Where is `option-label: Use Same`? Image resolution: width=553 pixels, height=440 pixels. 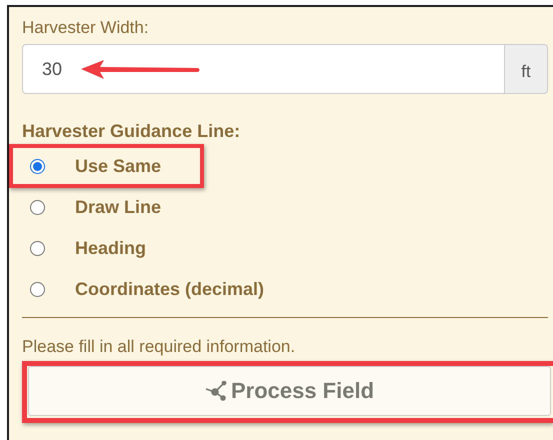 option-label: Use Same is located at coordinates (118, 166).